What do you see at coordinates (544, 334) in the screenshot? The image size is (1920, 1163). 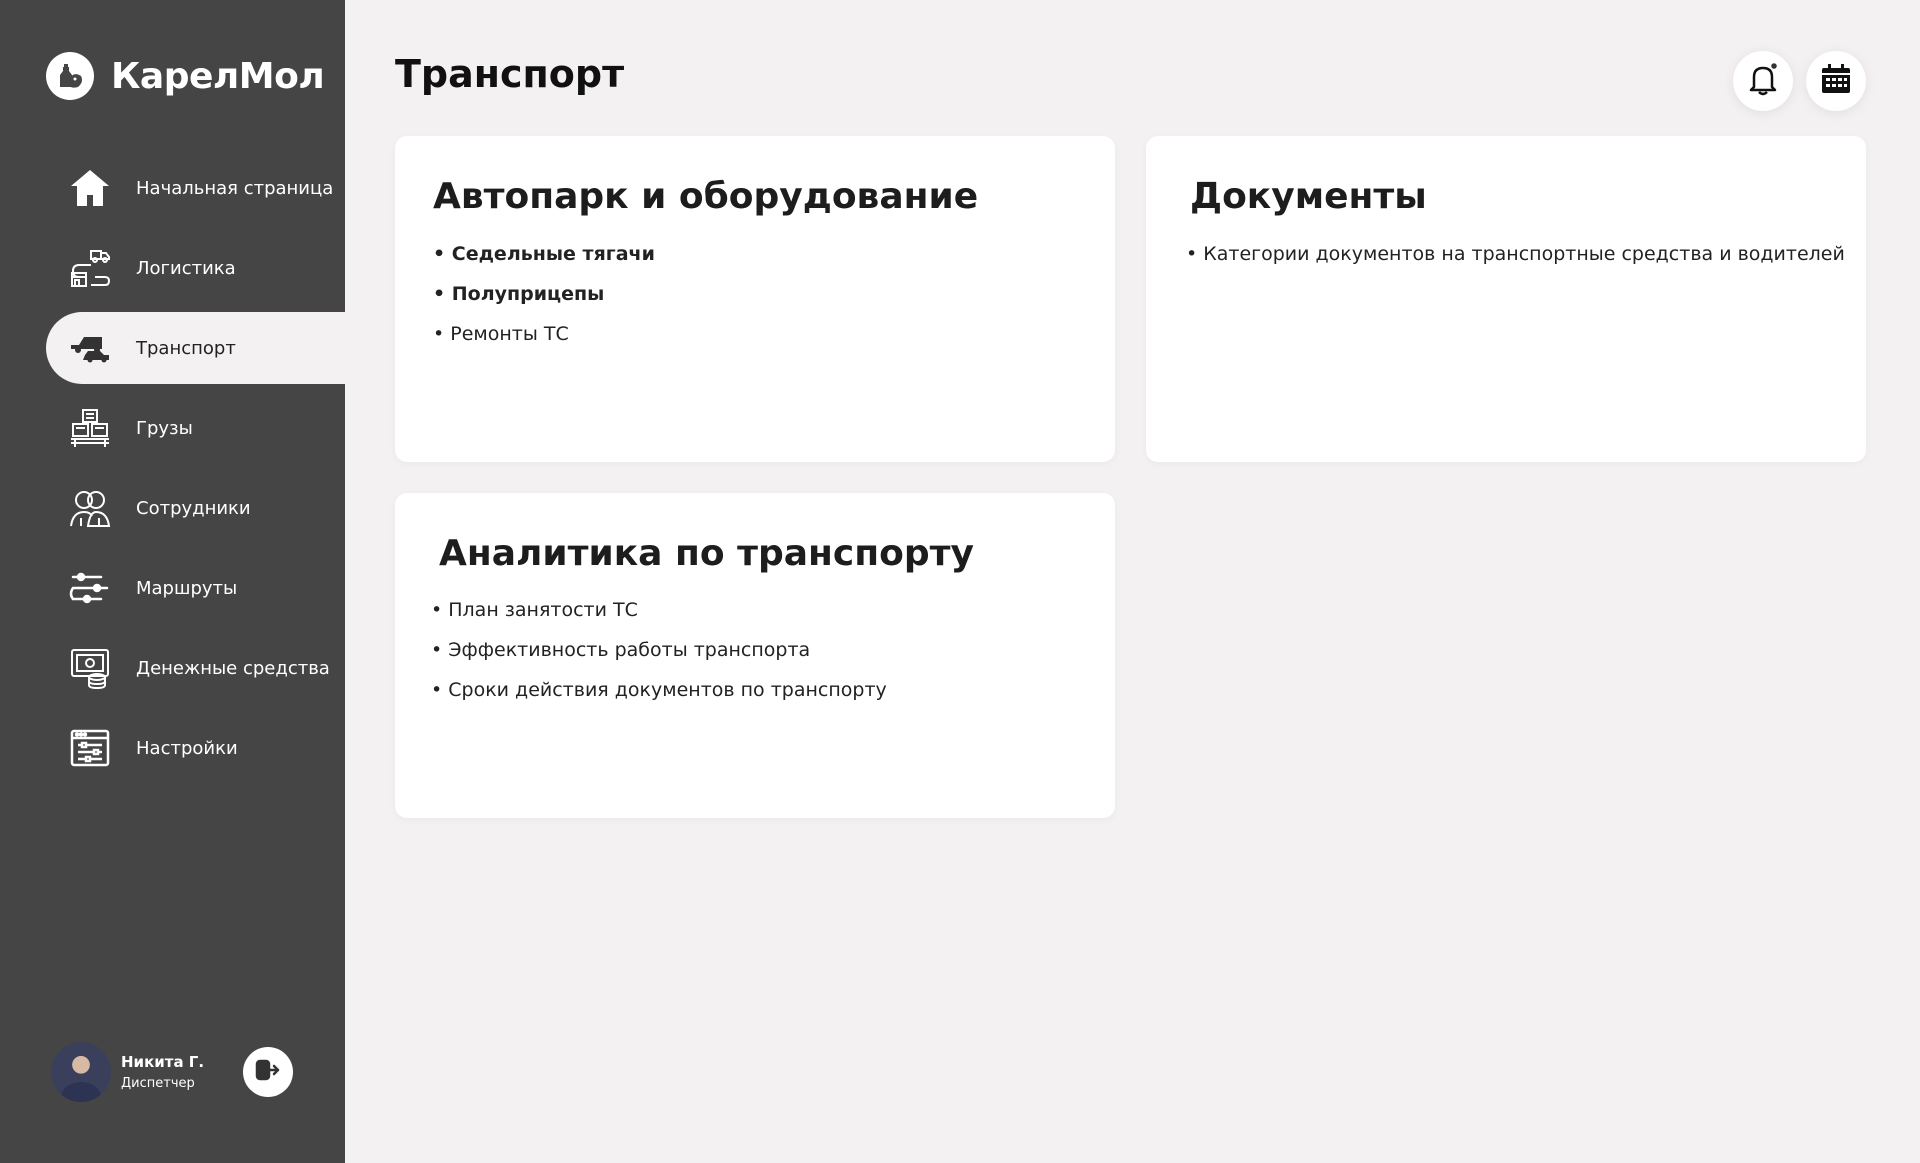 I see `list-item: • Ремонты ТС` at bounding box center [544, 334].